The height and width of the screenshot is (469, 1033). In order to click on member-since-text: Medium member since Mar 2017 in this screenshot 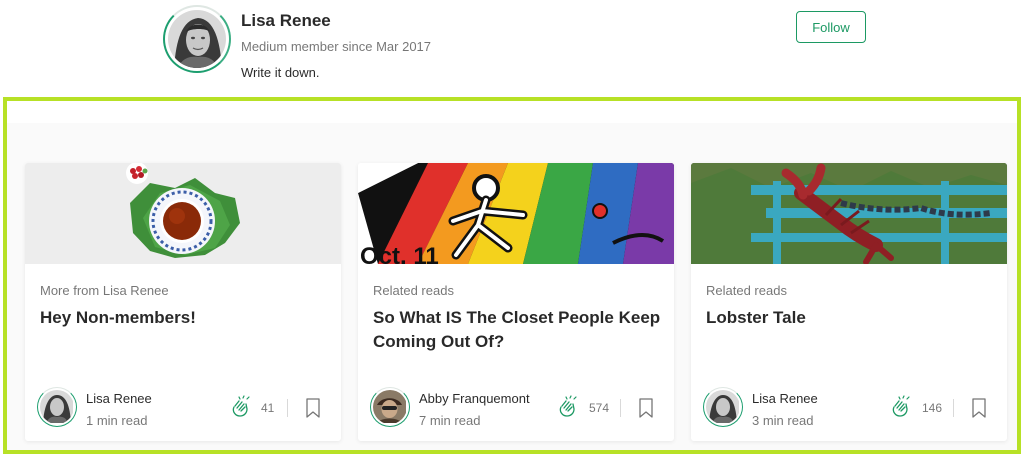, I will do `click(336, 46)`.